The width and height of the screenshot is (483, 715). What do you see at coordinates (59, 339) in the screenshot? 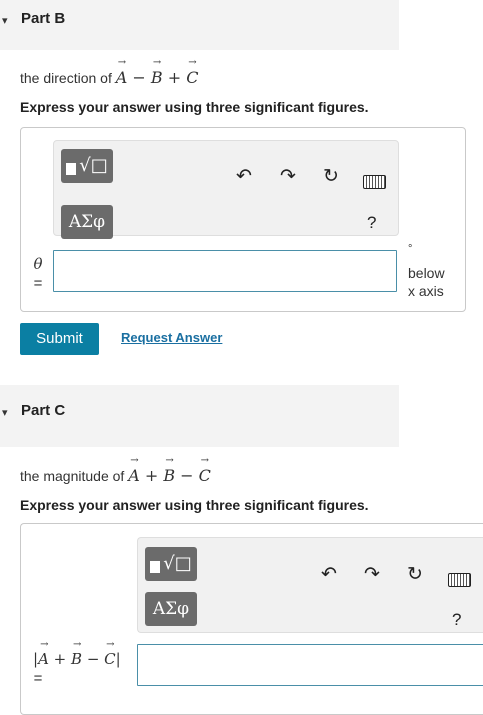
I see `submit-button: Submit` at bounding box center [59, 339].